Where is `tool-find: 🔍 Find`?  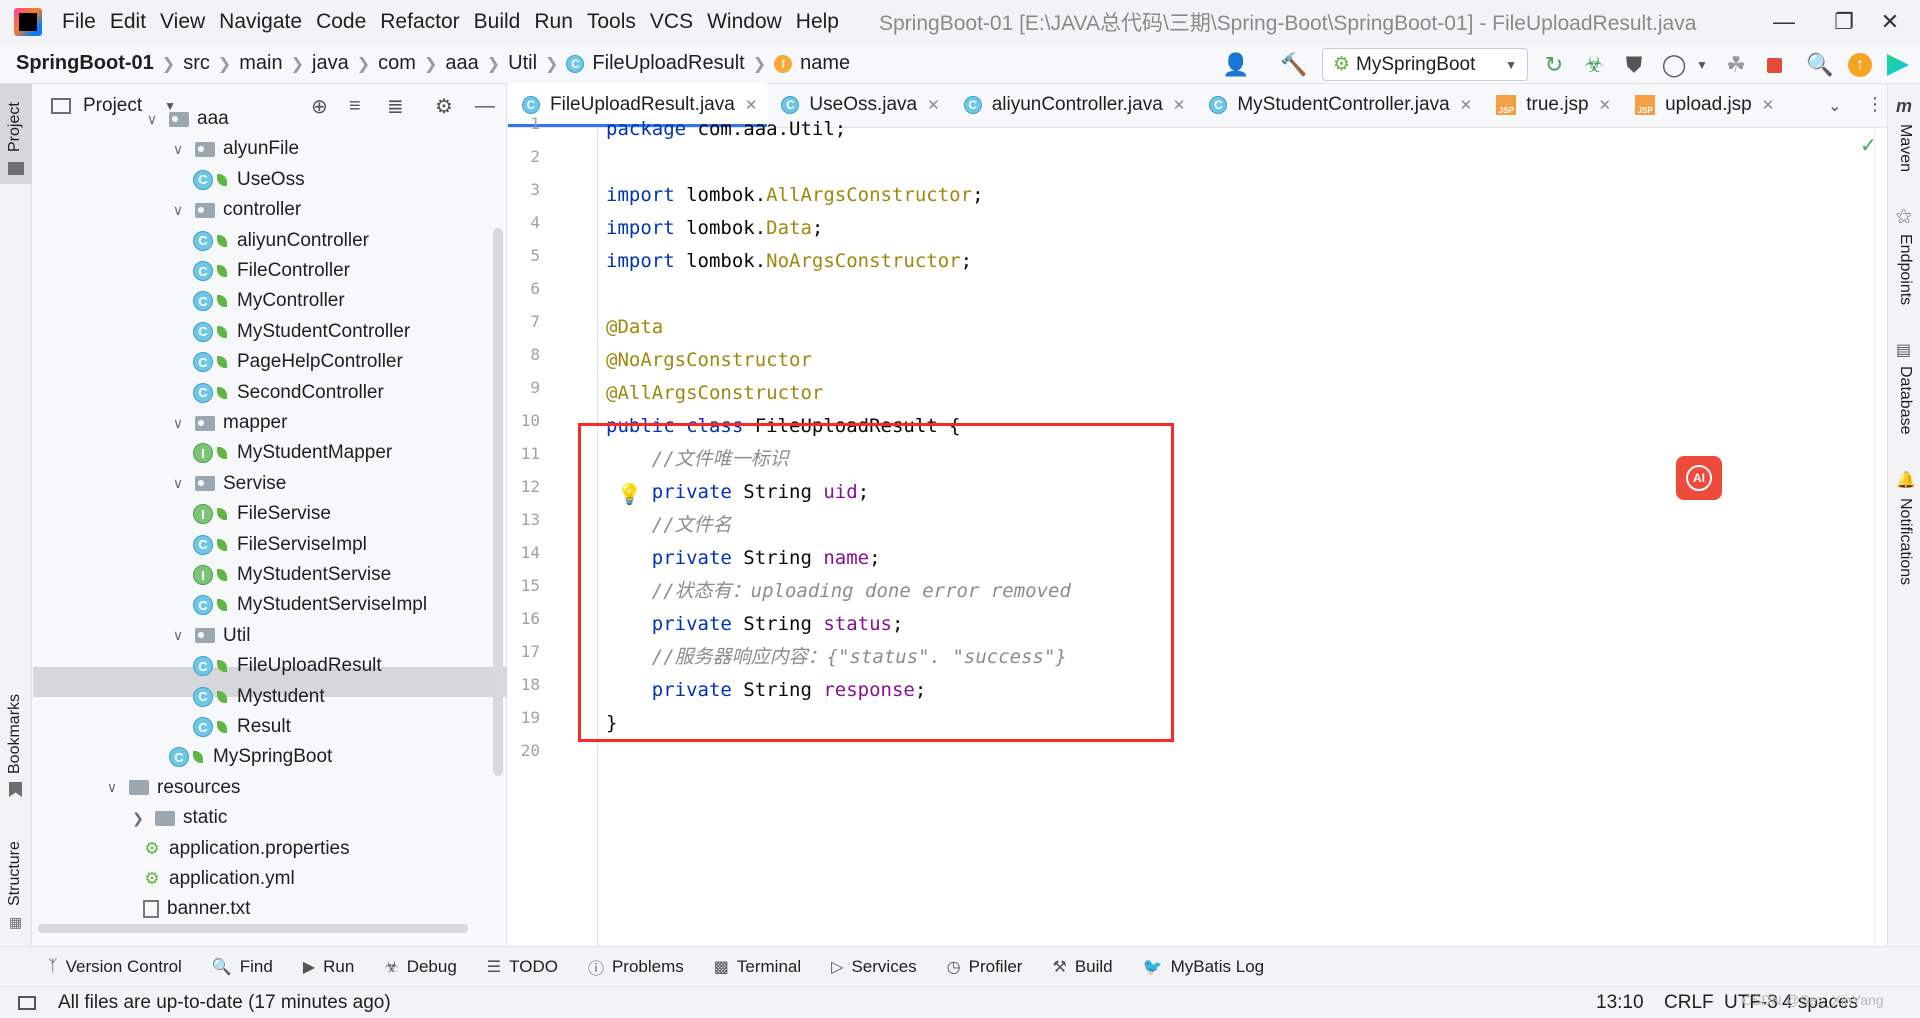 tool-find: 🔍 Find is located at coordinates (242, 967).